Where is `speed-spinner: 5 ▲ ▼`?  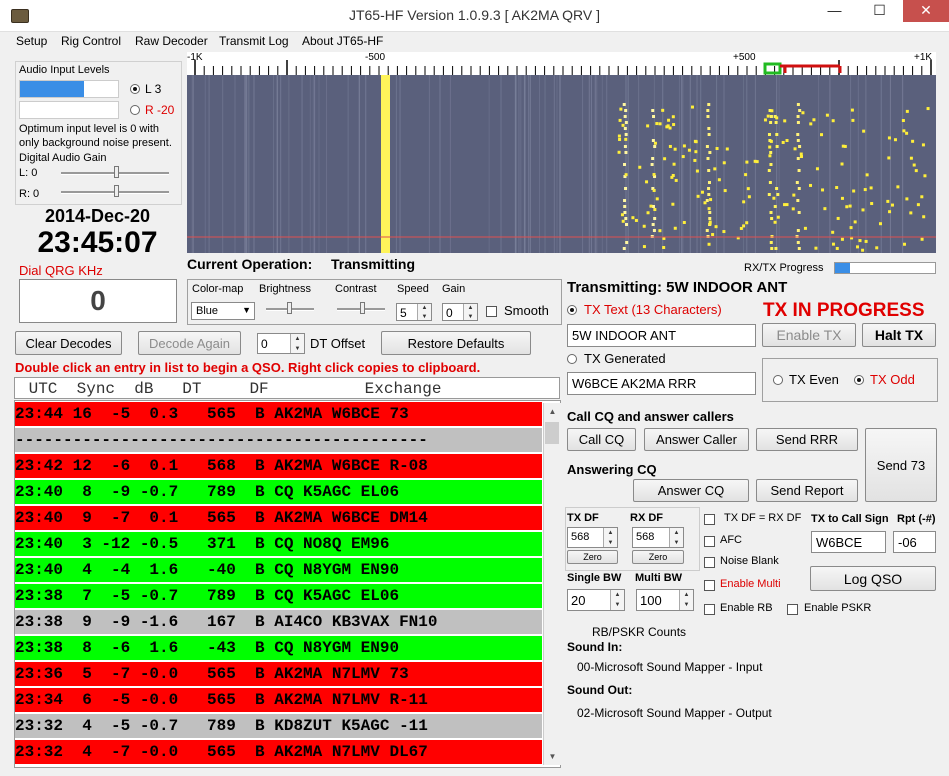
speed-spinner: 5 ▲ ▼ is located at coordinates (414, 312).